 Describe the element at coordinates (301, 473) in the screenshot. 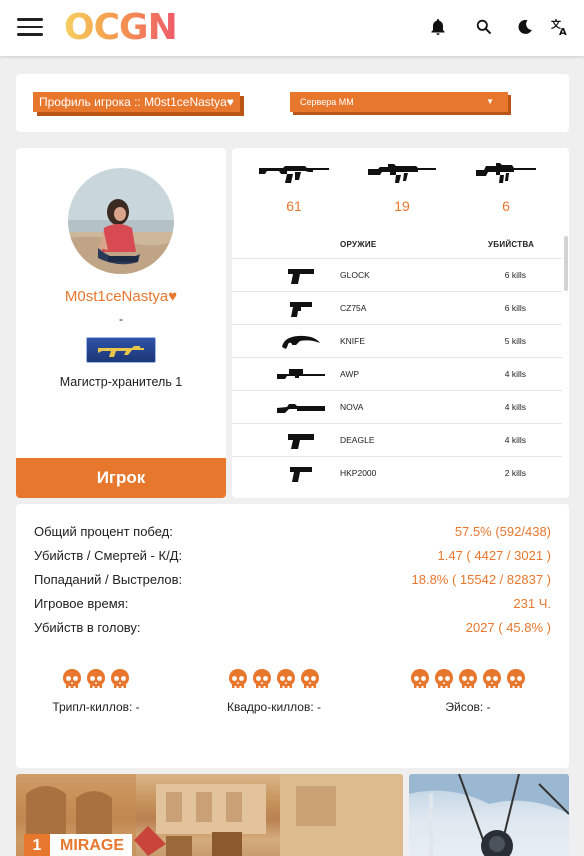

I see `hkp2000-icon` at that location.